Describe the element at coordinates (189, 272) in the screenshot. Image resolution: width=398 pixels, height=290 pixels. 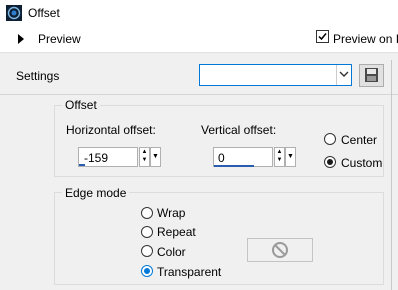
I see `transparent-label: Transparent` at that location.